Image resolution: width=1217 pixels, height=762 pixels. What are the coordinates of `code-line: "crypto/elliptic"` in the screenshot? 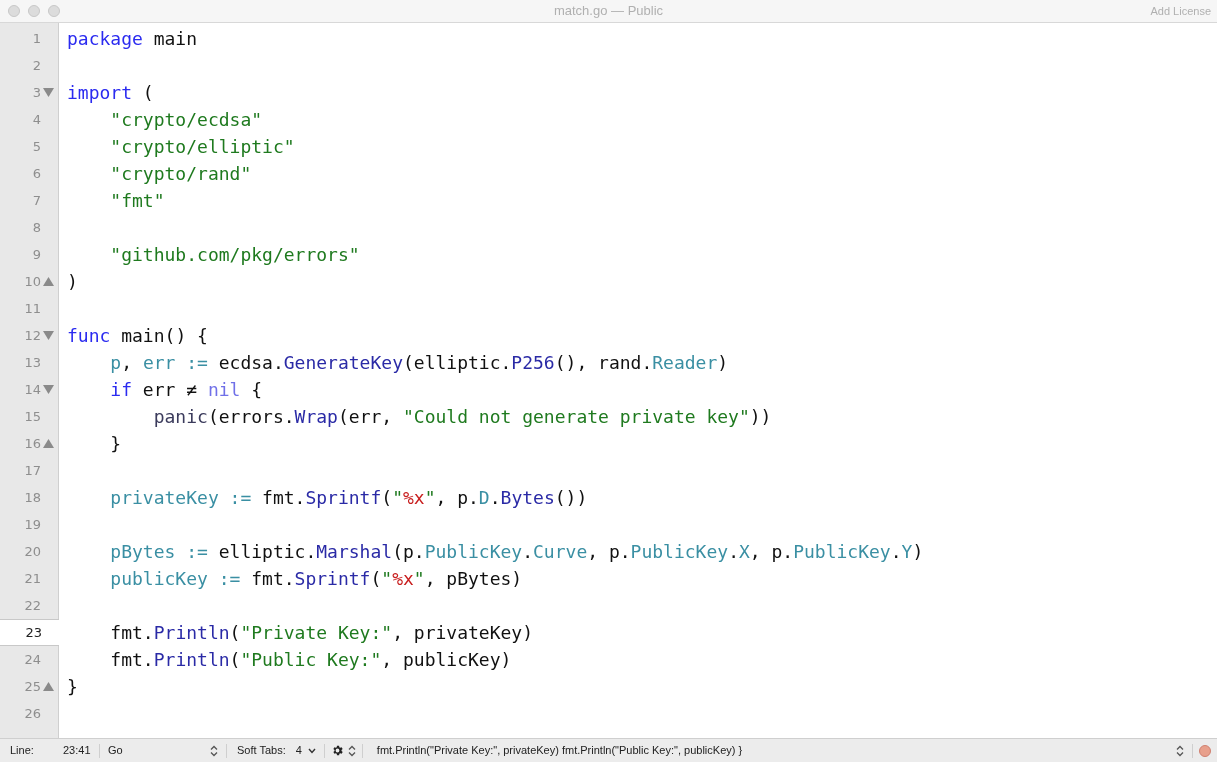 It's located at (202, 147).